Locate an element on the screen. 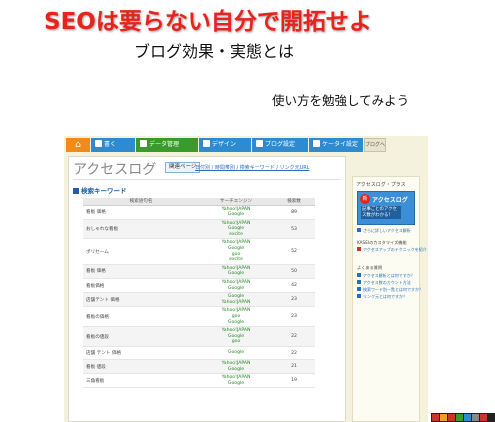 The height and width of the screenshot is (422, 495). faq-link: アクセス数のカウント方法 is located at coordinates (384, 283).